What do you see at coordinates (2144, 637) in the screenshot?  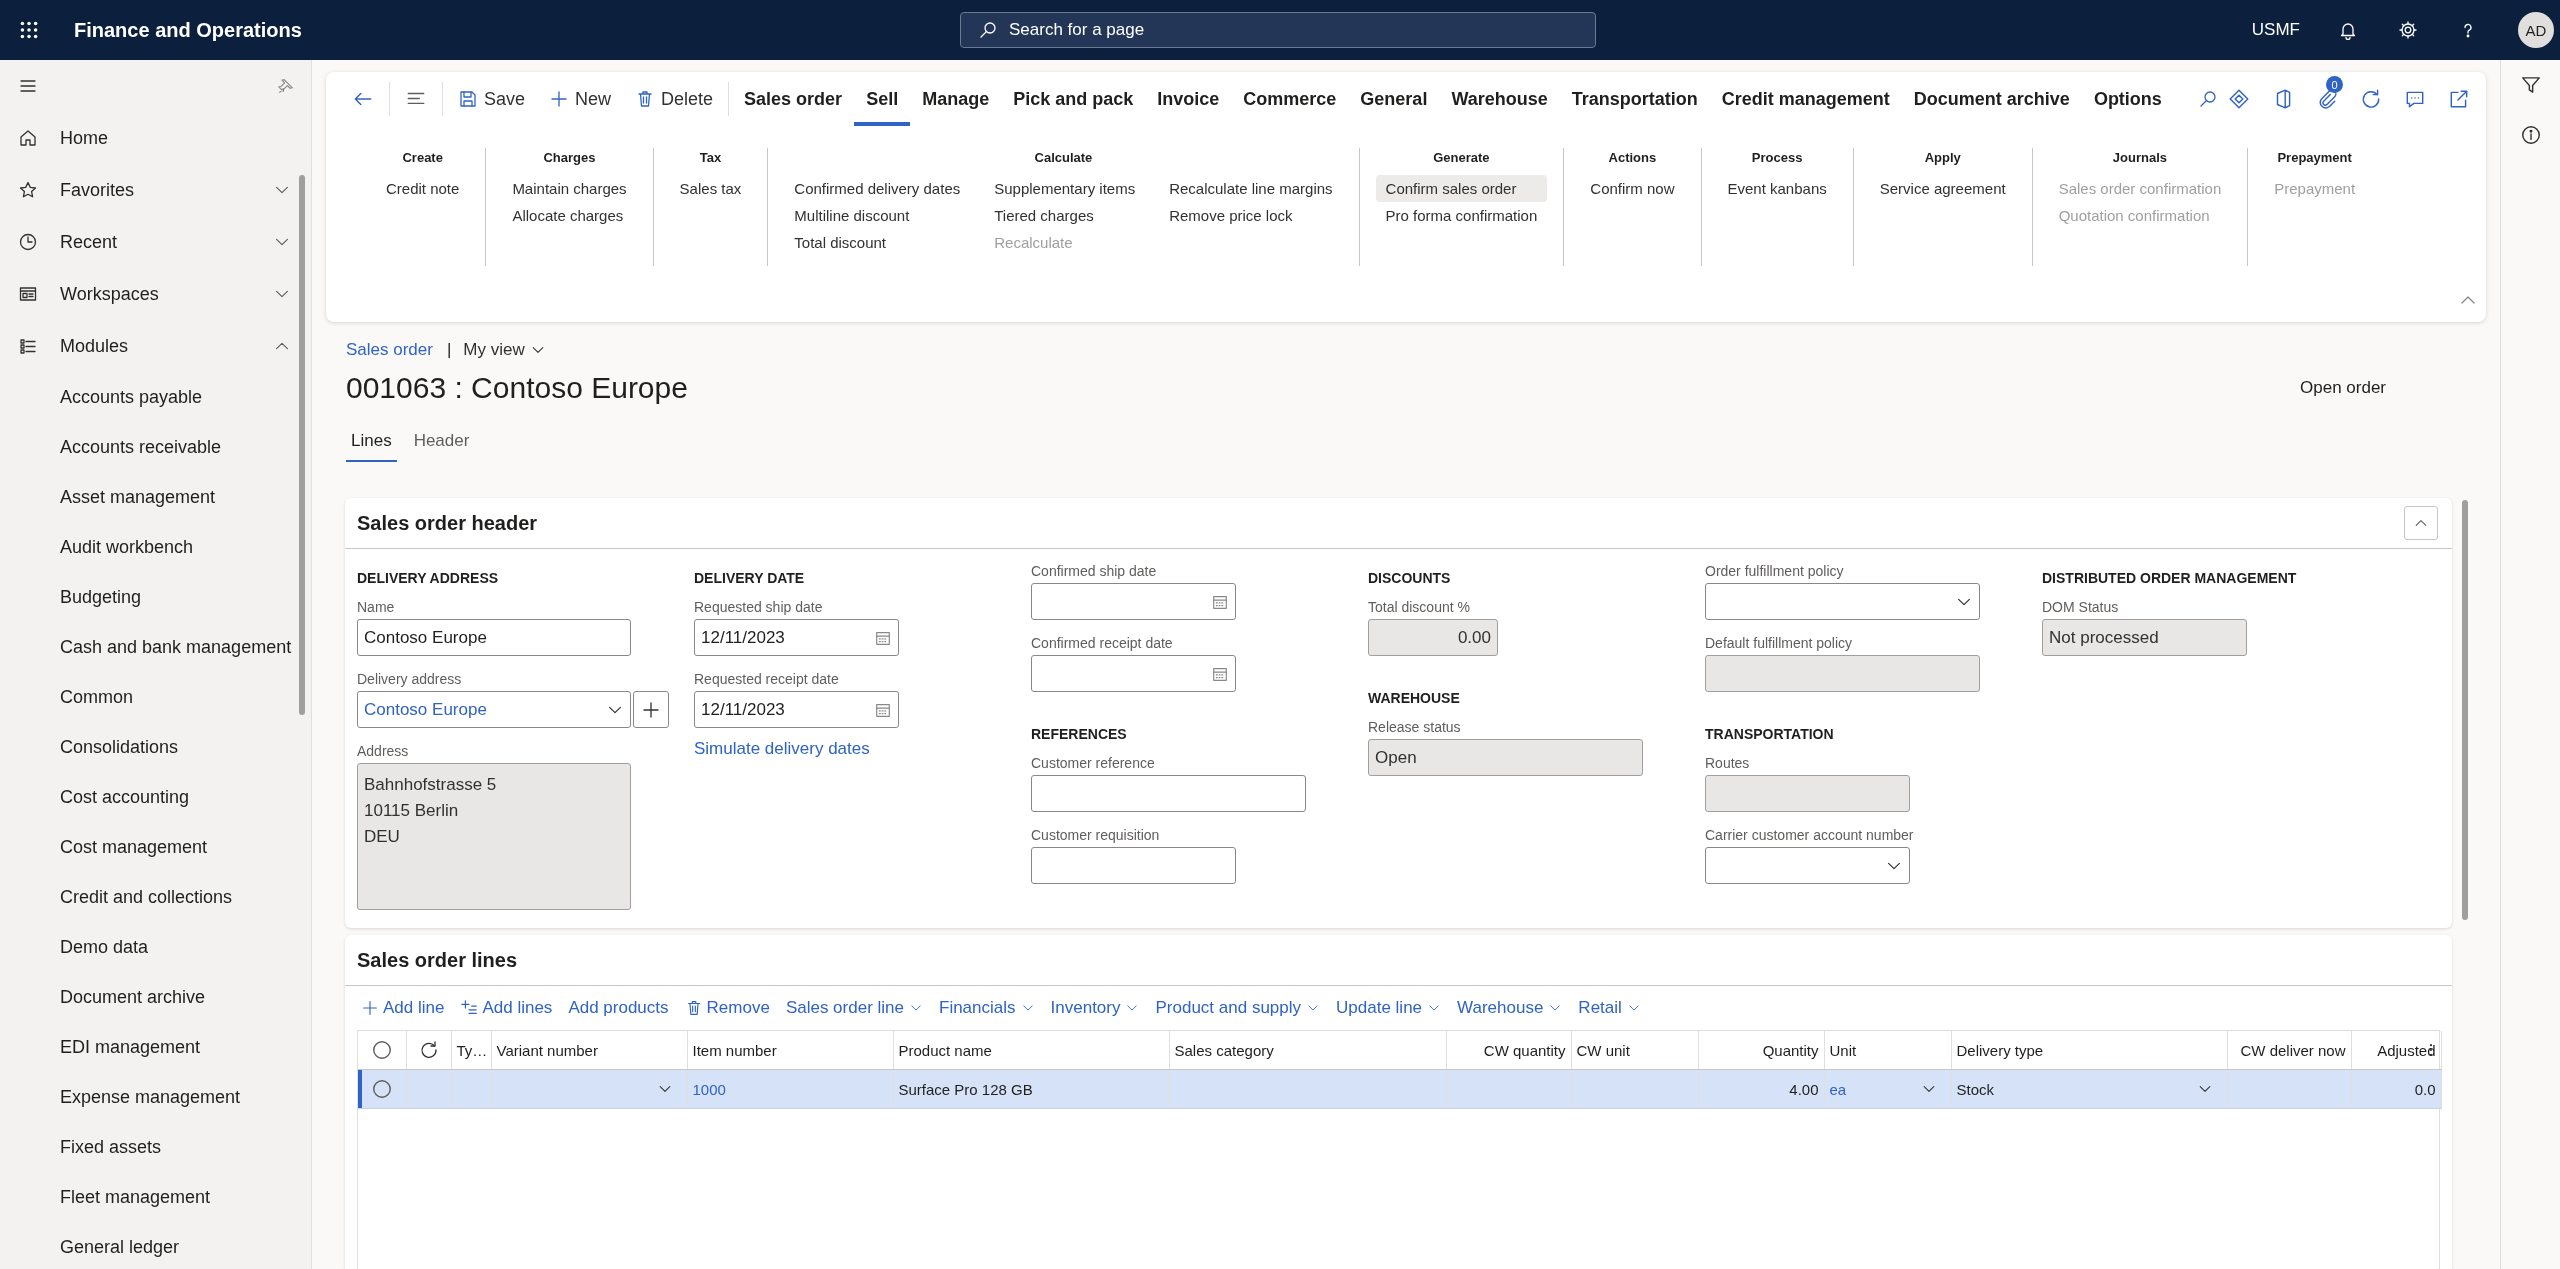 I see `text-field: Not processed` at bounding box center [2144, 637].